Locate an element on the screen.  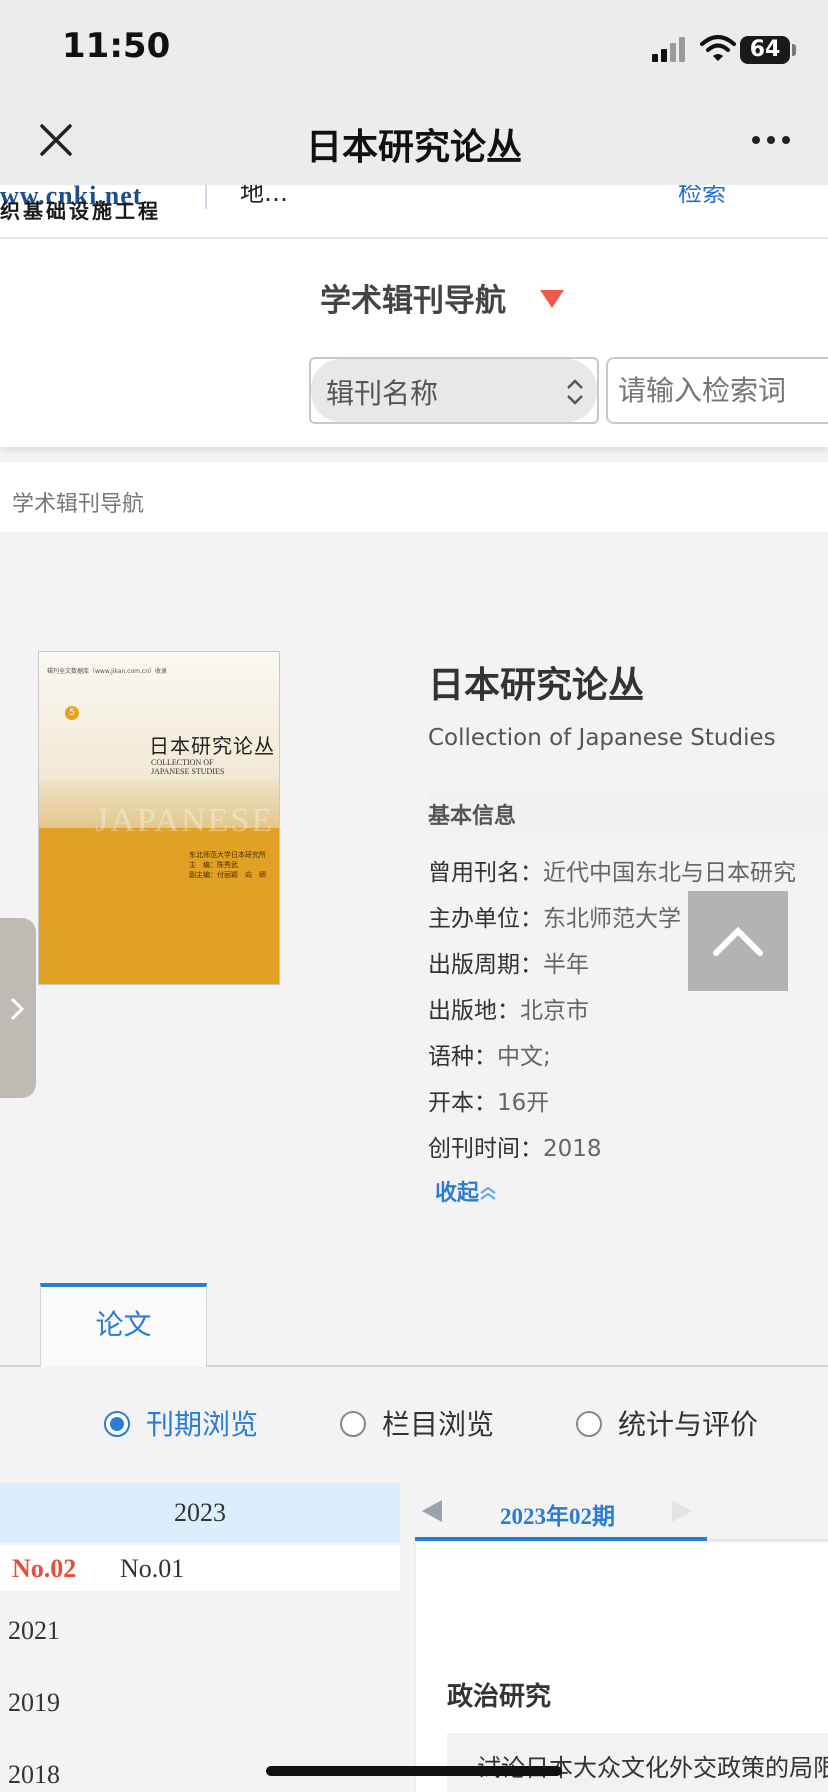
page-title: 日本研究论丛 is located at coordinates (413, 147).